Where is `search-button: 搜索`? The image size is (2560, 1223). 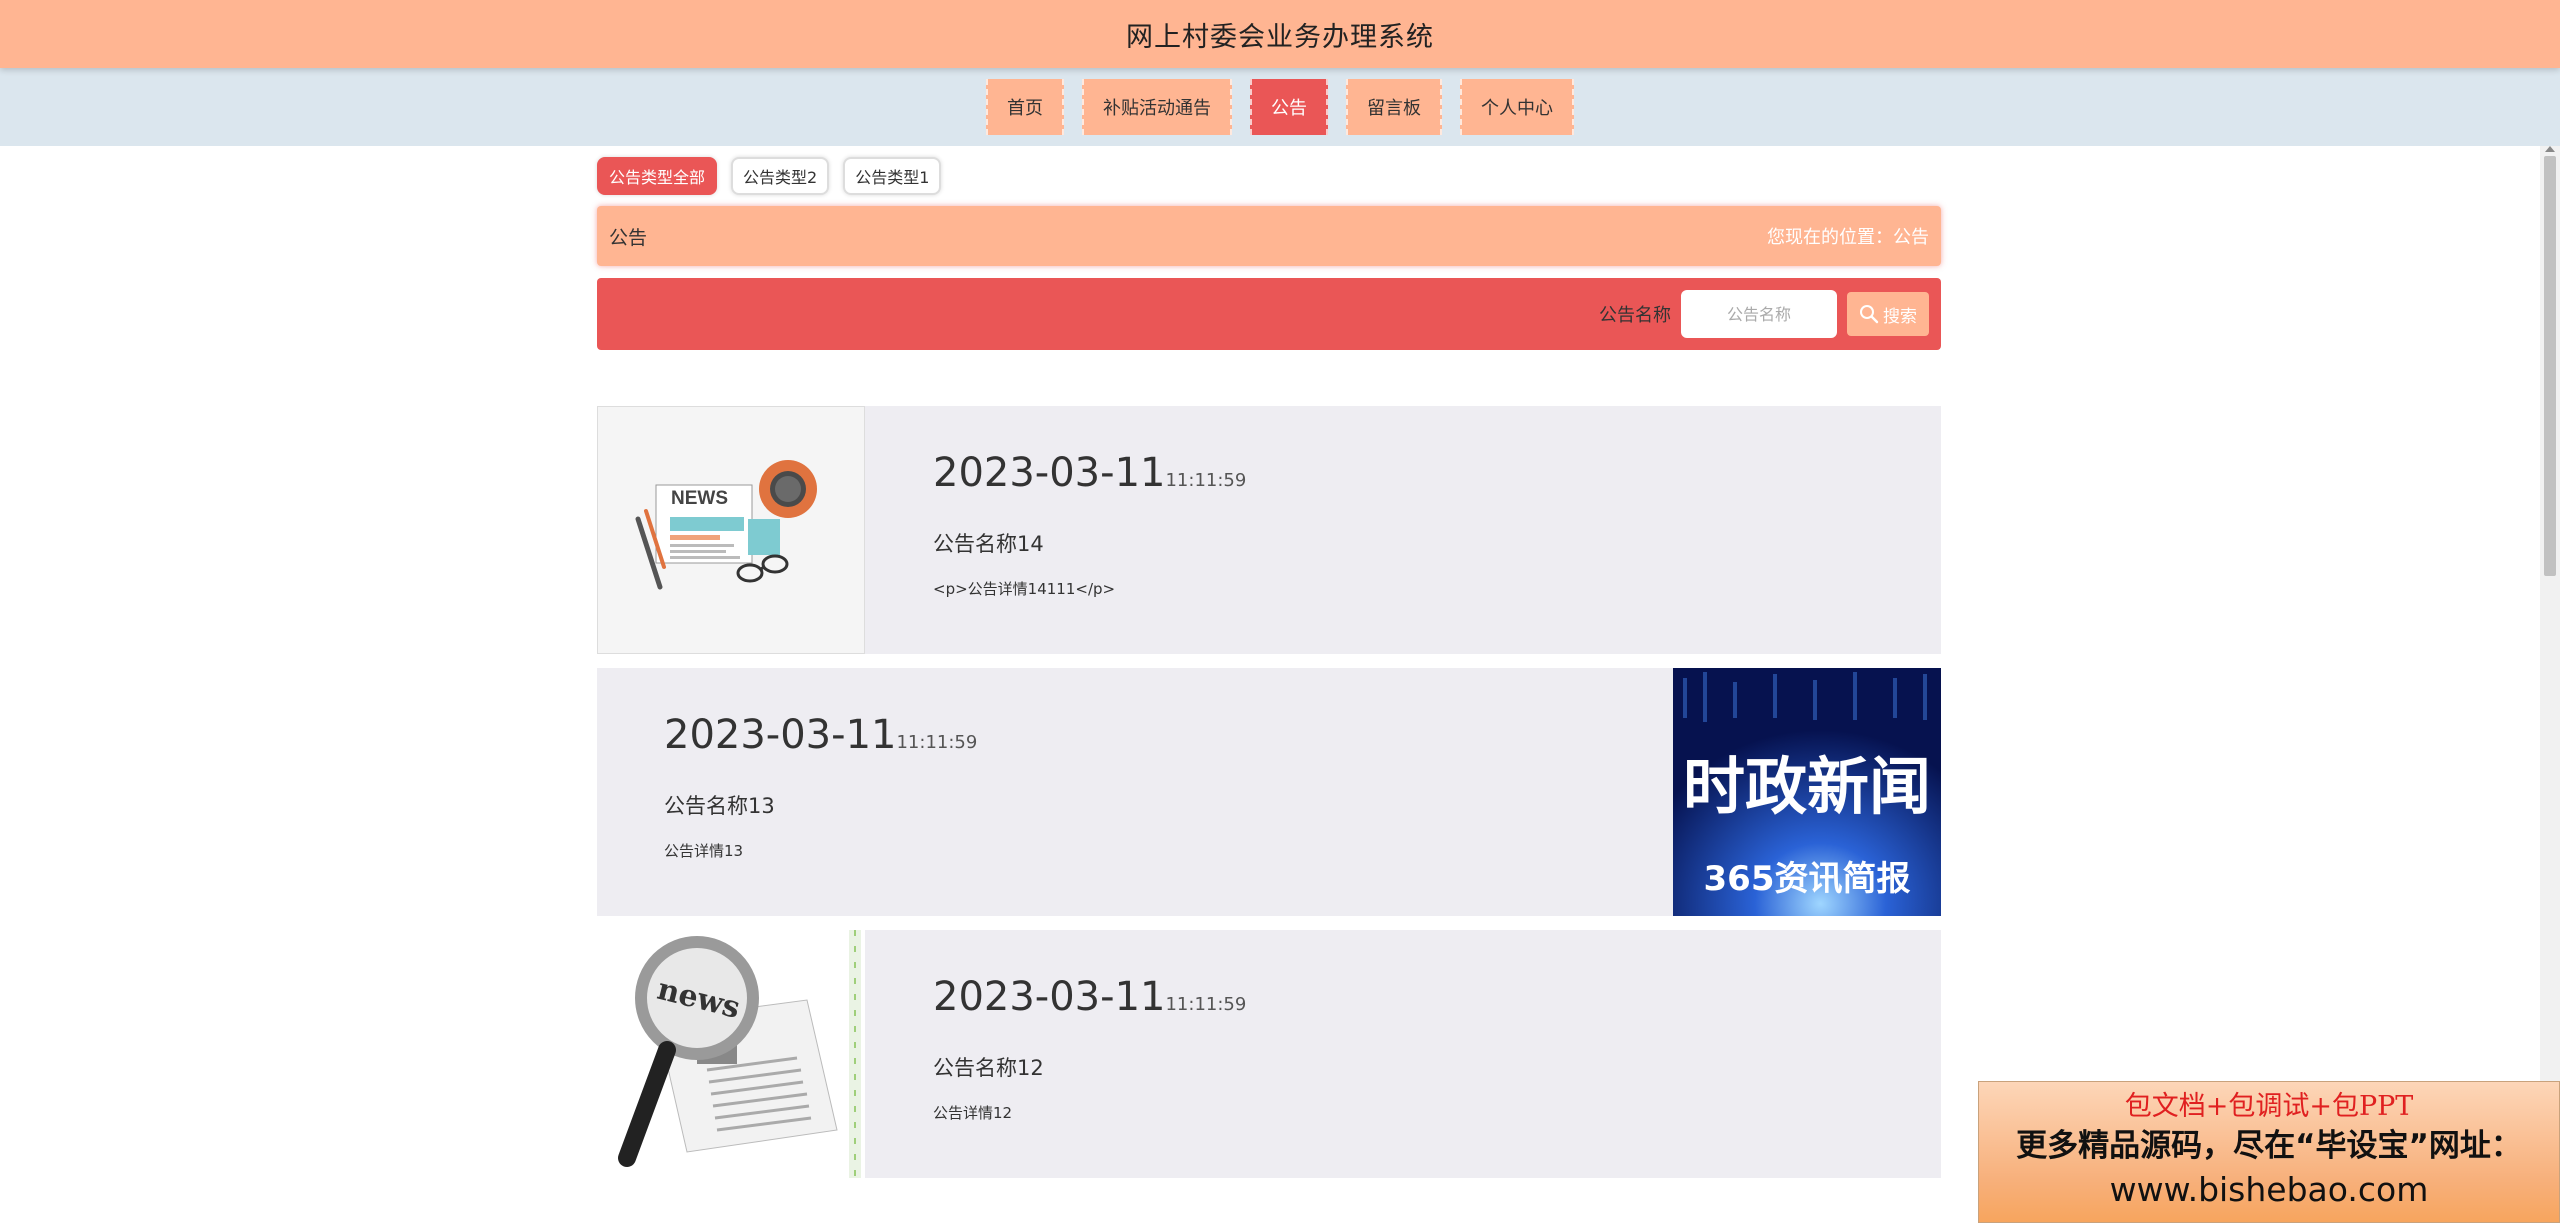
search-button: 搜索 is located at coordinates (1888, 314).